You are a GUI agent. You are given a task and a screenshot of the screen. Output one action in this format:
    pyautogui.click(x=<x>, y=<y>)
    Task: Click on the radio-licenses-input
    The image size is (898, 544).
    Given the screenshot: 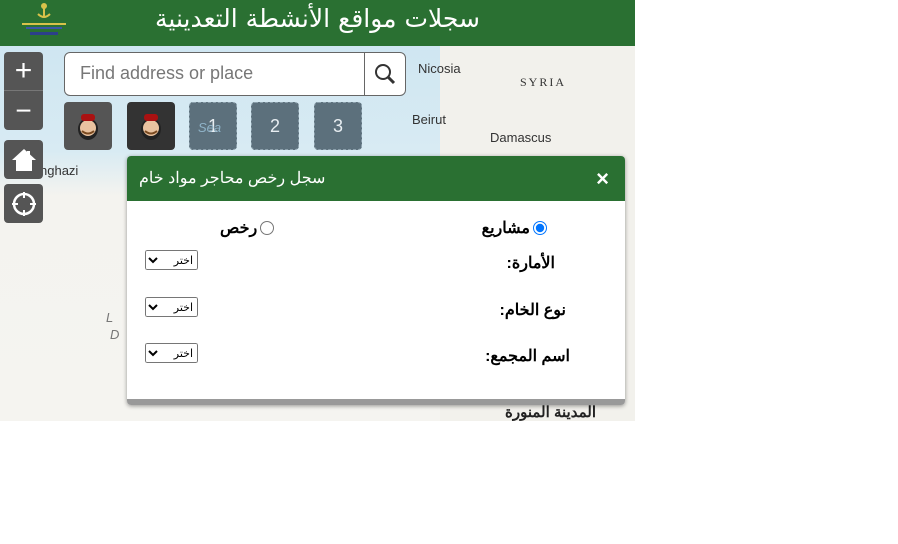 What is the action you would take?
    pyautogui.click(x=267, y=228)
    